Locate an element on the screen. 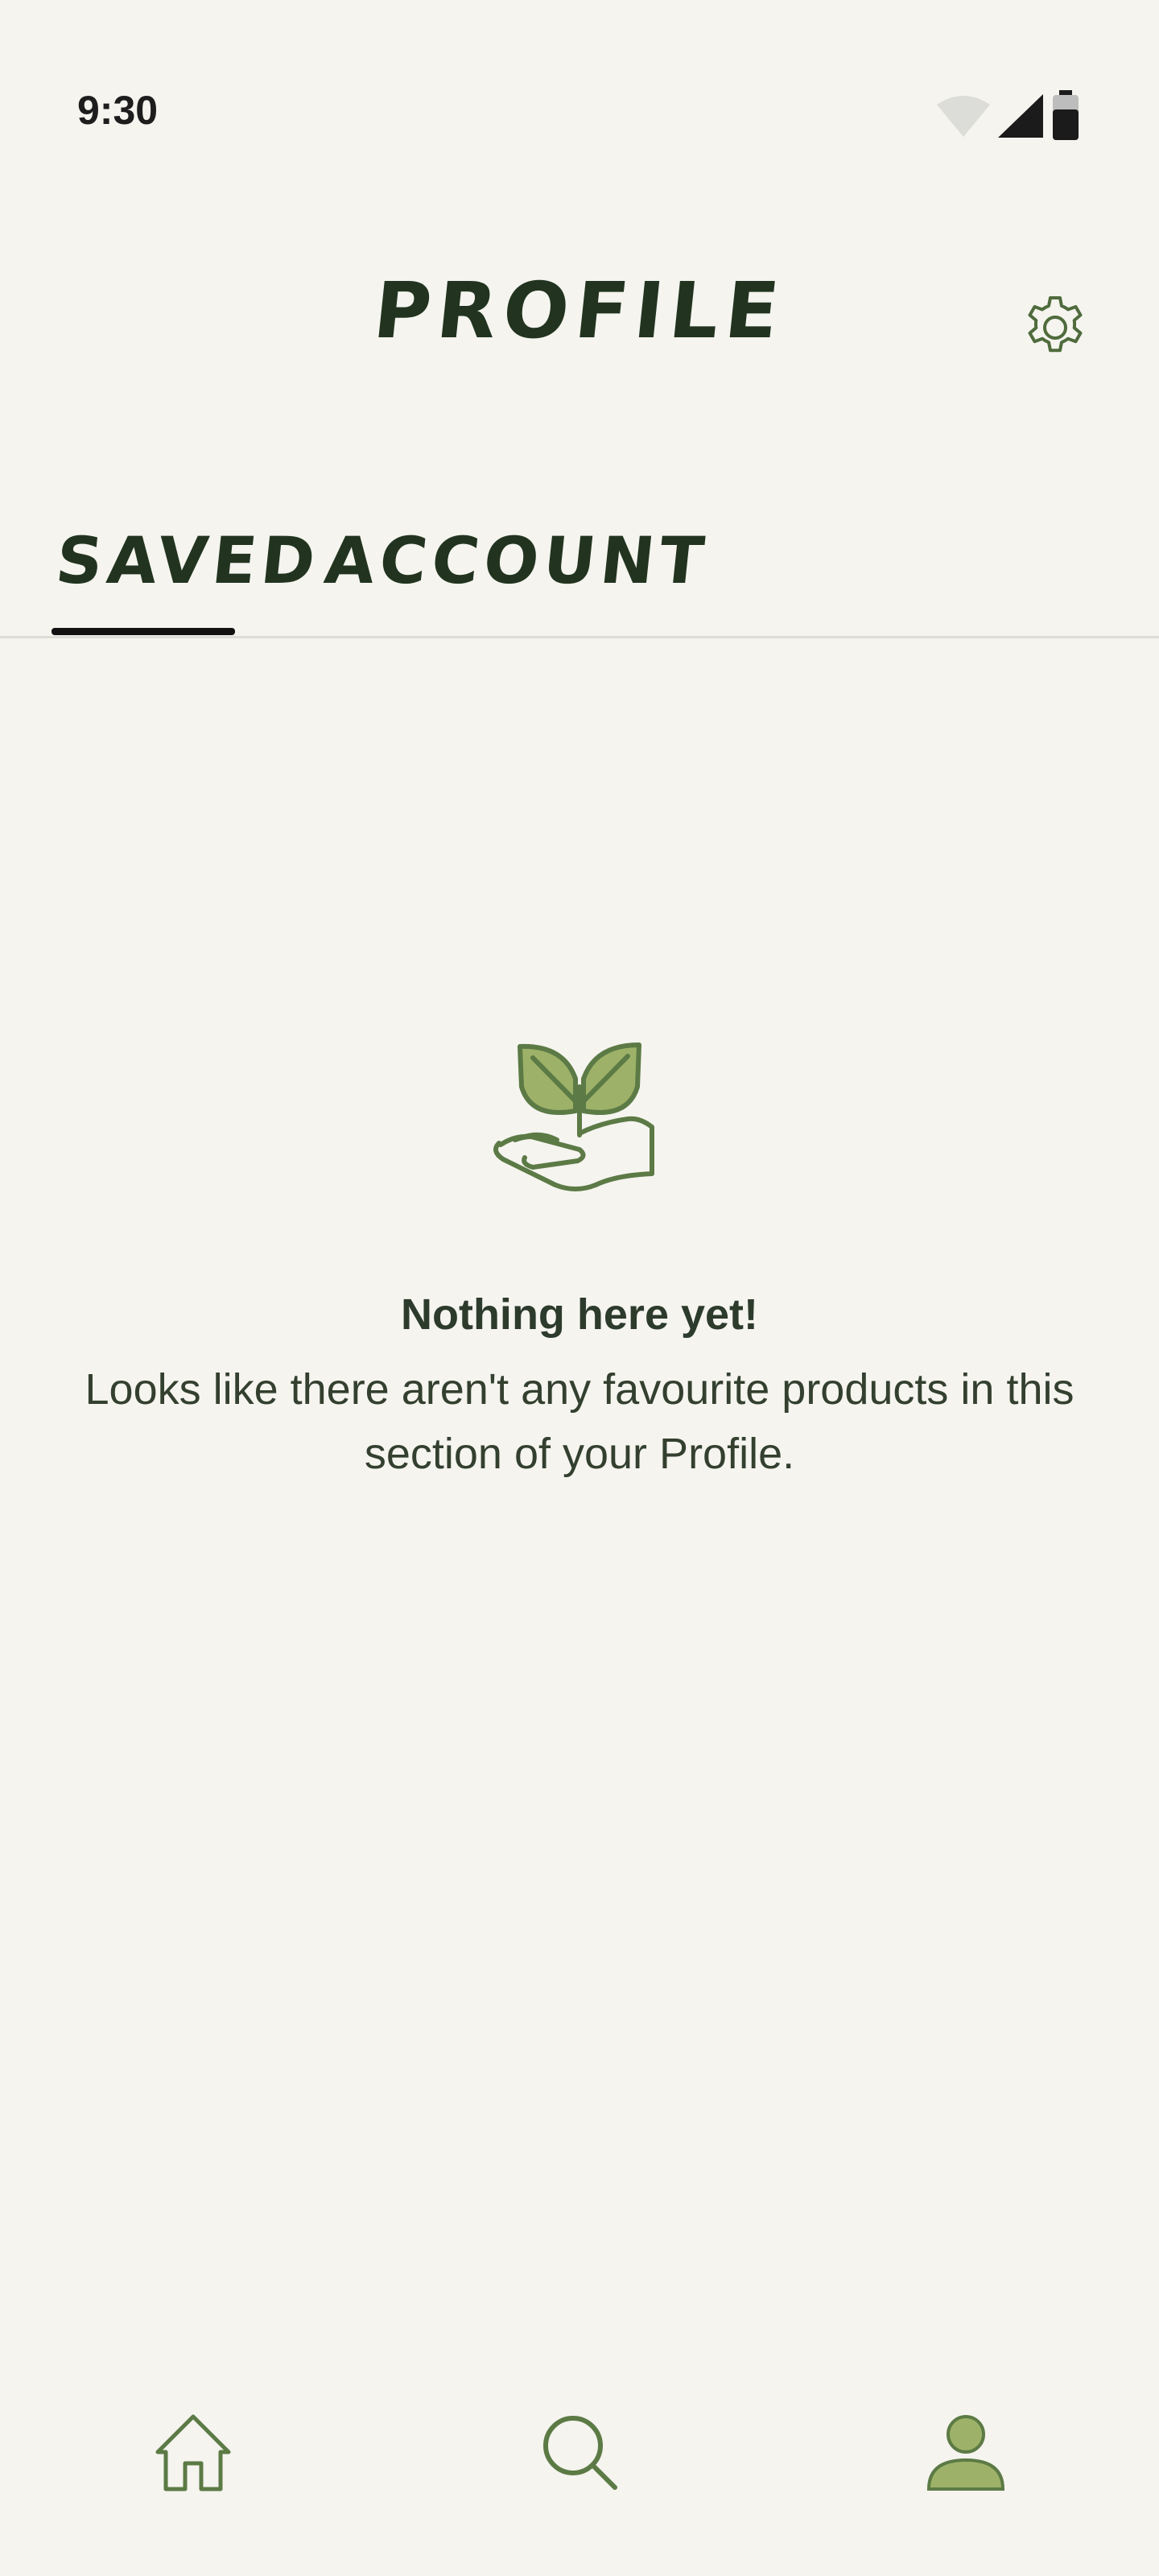  bottom-nav is located at coordinates (579, 2471).